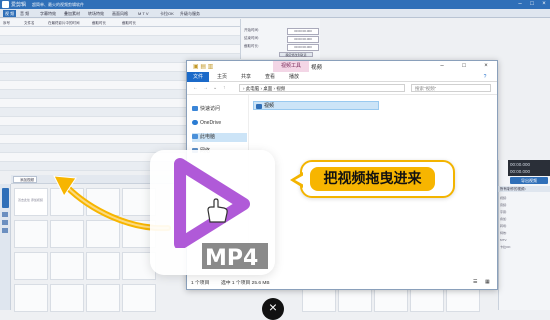  Describe the element at coordinates (64, 22) in the screenshot. I see `col-time-in-film: 在最终影片中的时间` at that location.